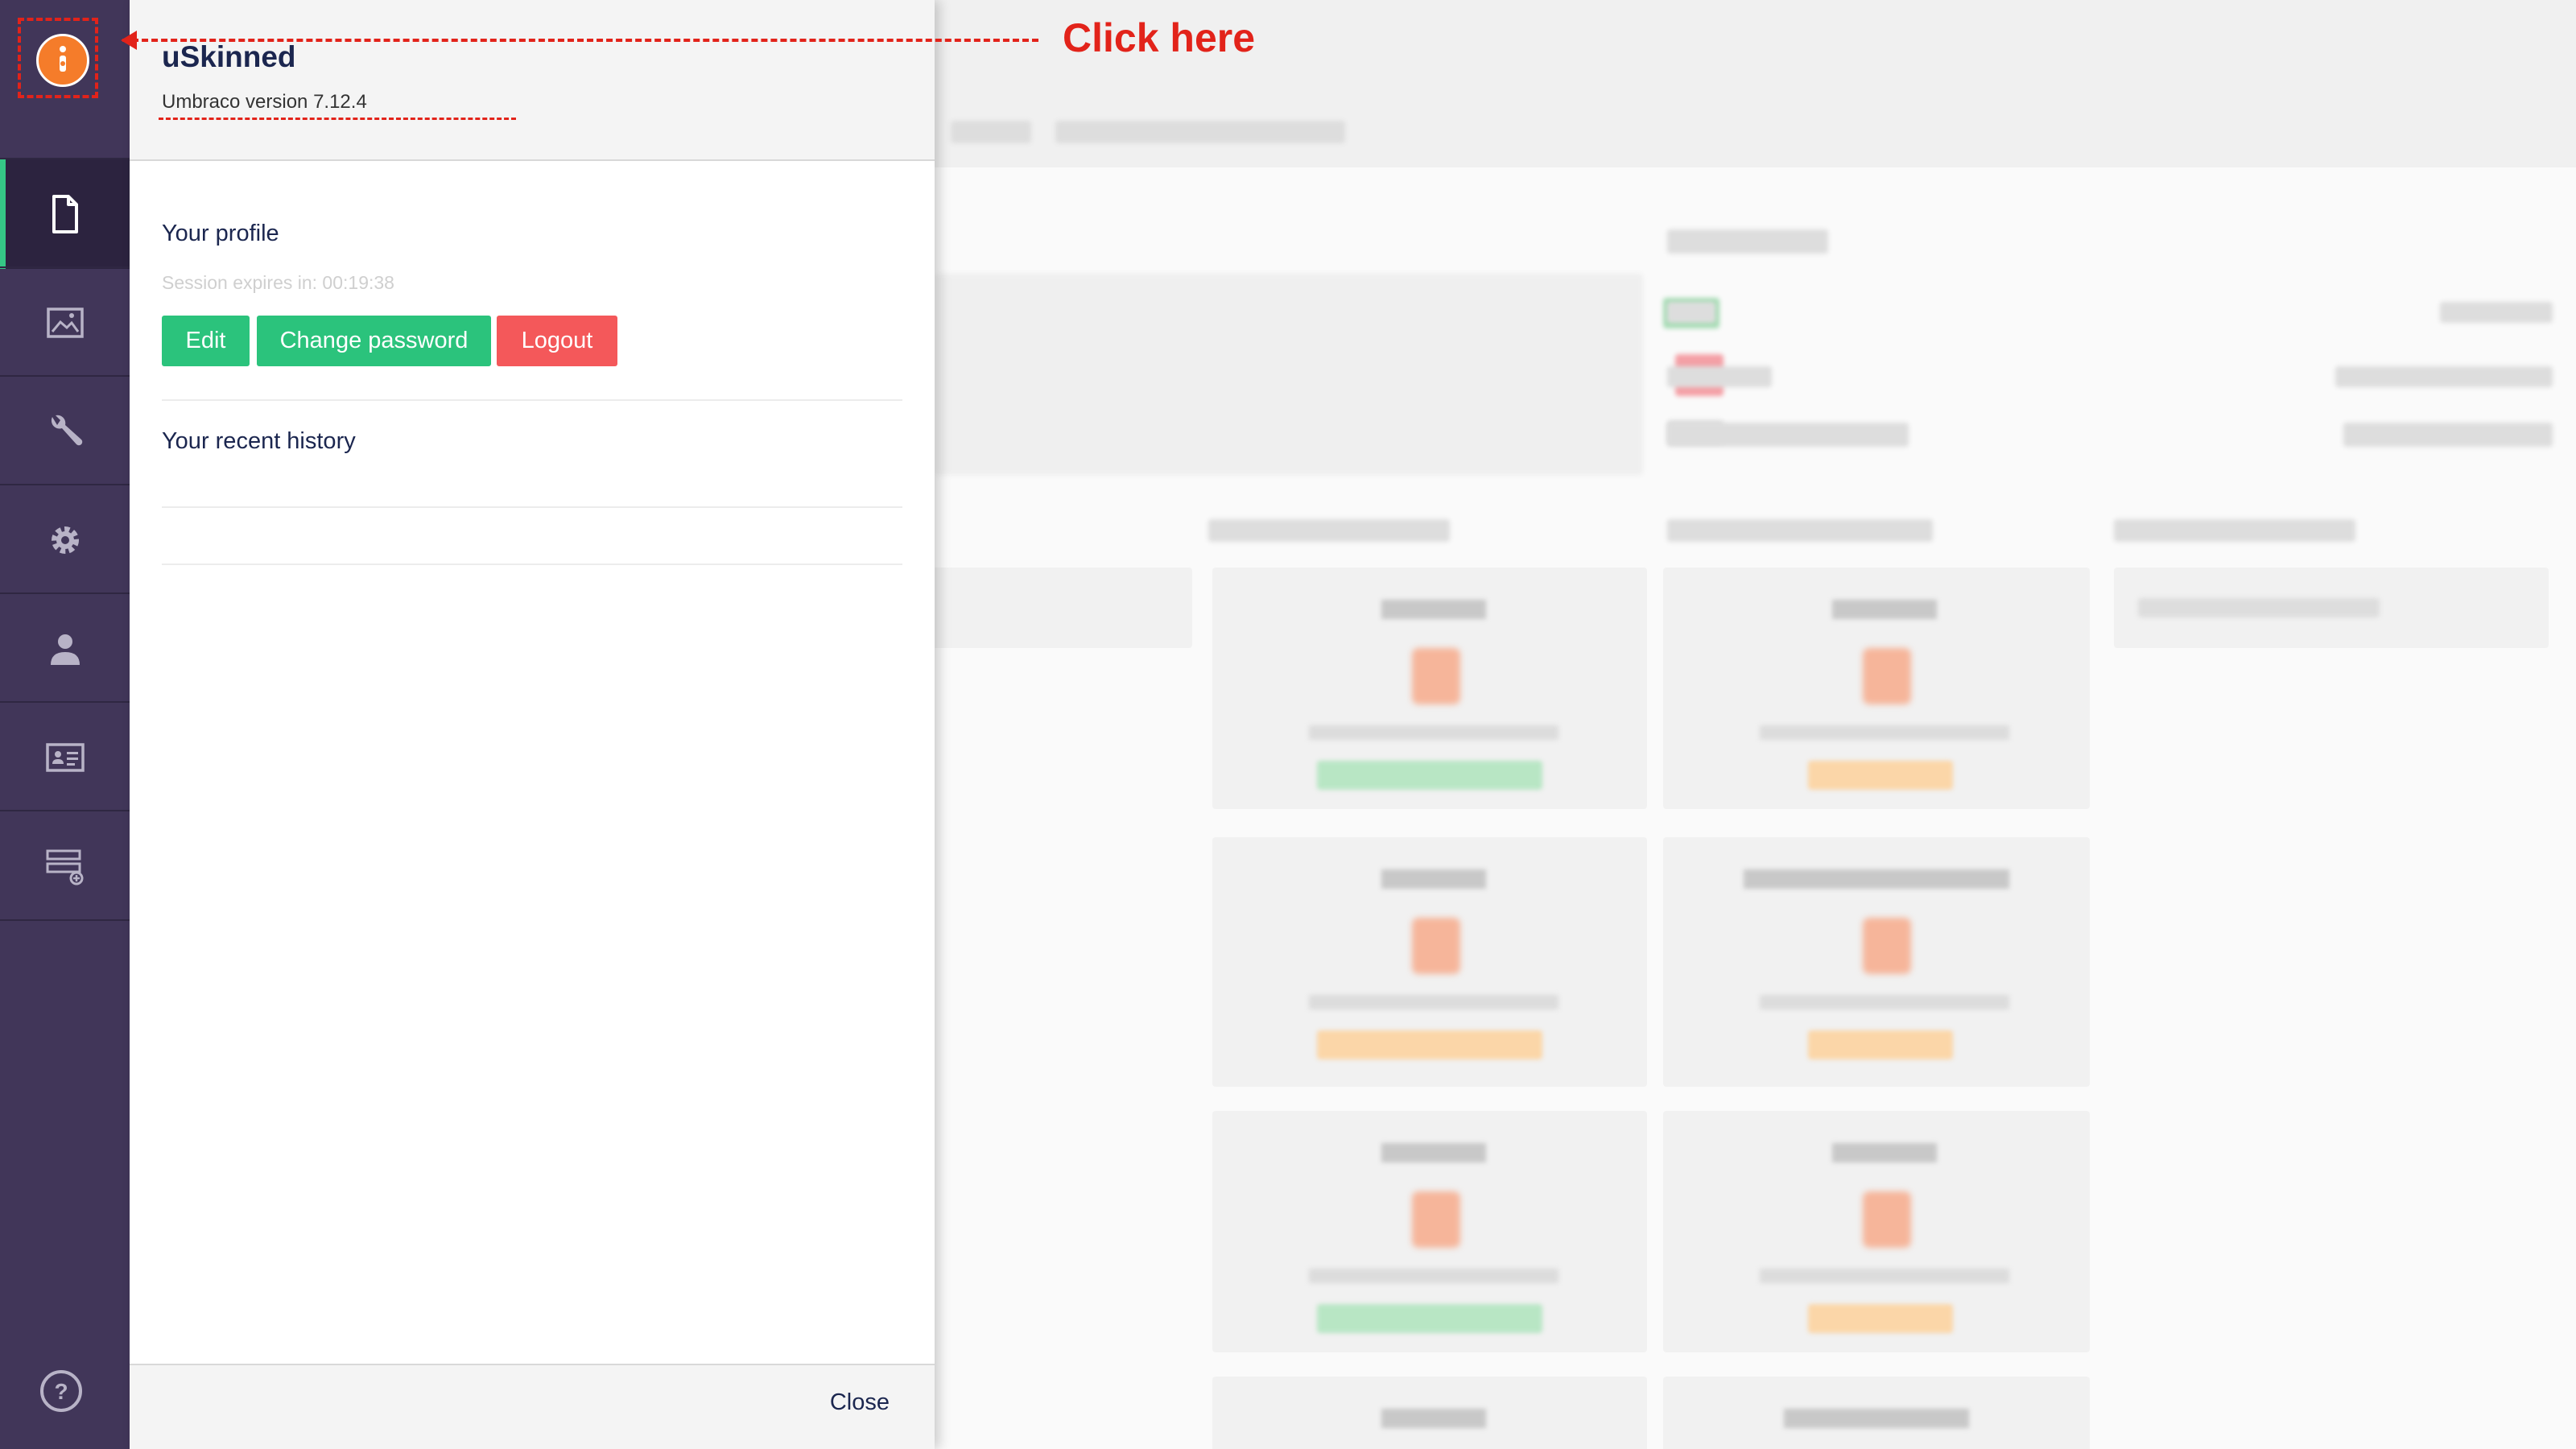 Image resolution: width=2576 pixels, height=1449 pixels. I want to click on profile-heading: Your profile, so click(221, 233).